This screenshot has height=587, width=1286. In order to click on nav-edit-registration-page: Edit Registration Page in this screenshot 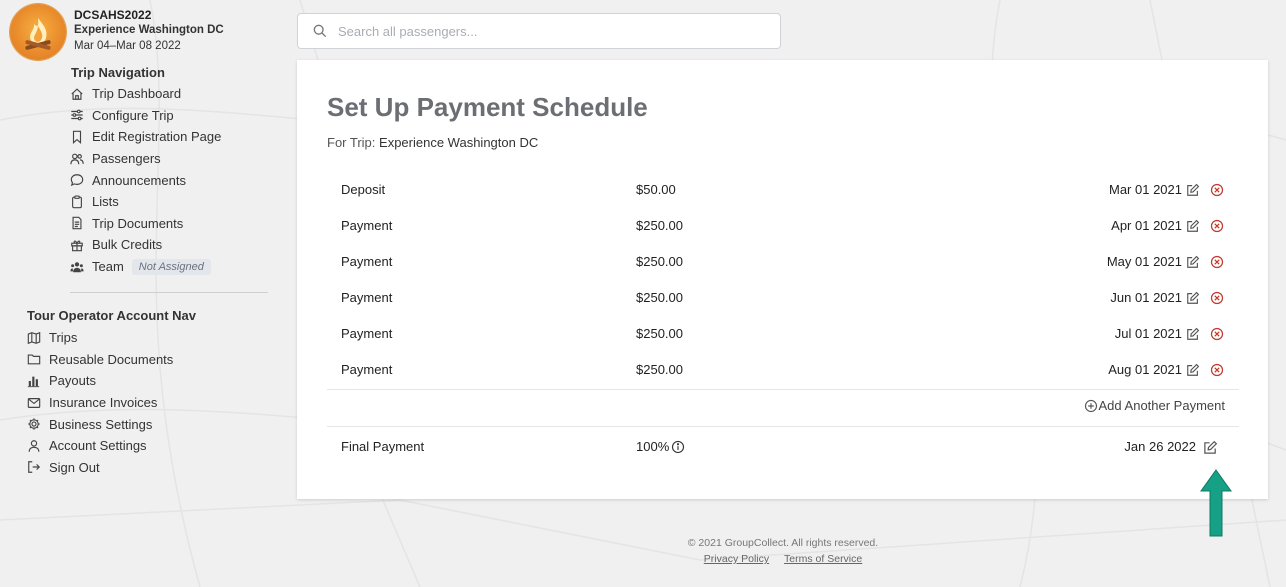, I will do `click(145, 137)`.